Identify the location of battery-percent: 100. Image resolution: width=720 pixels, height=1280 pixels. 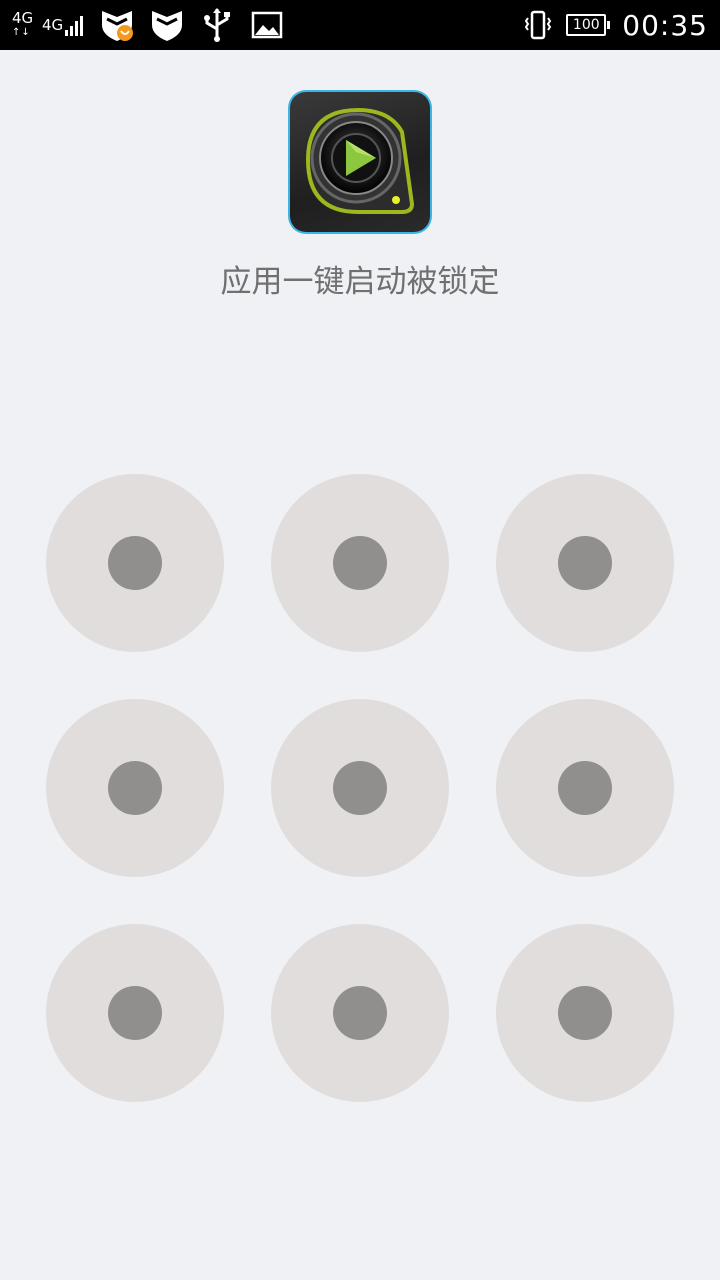
(586, 25).